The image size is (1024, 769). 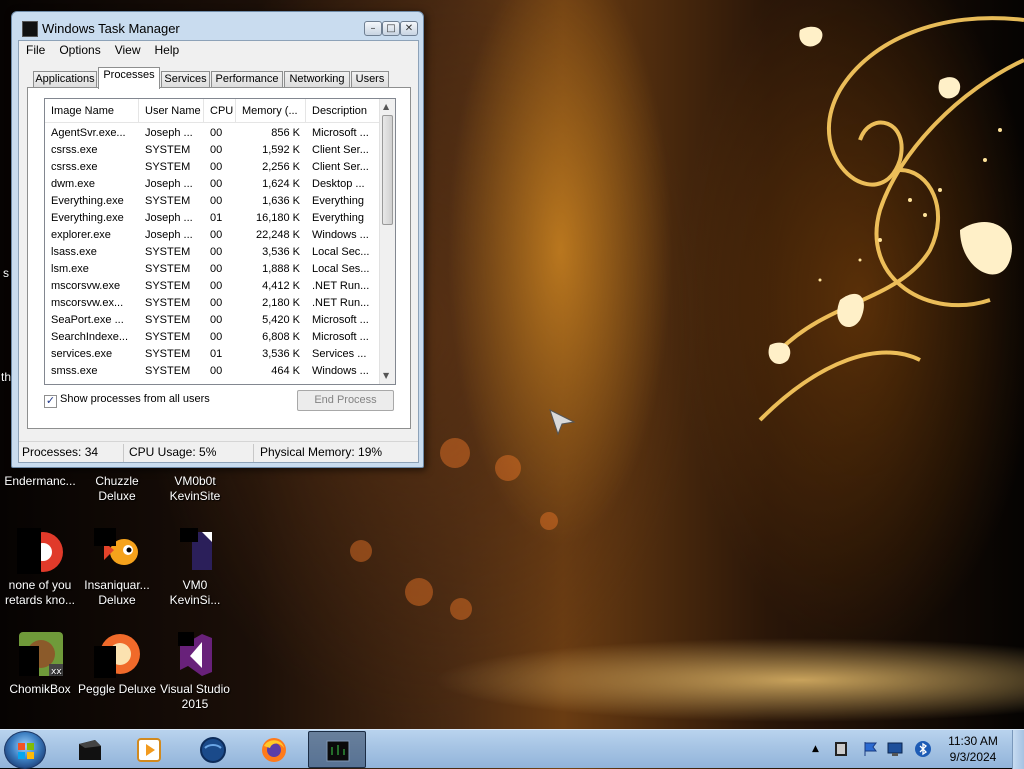 What do you see at coordinates (409, 28) in the screenshot?
I see `close-button: ✕` at bounding box center [409, 28].